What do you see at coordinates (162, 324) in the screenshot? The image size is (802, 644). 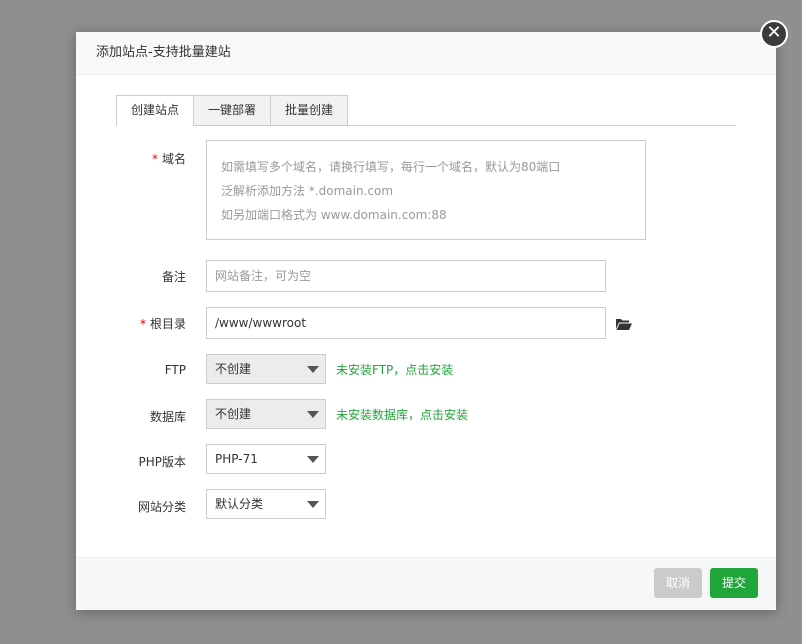 I see `root-dir-label: * 根目录` at bounding box center [162, 324].